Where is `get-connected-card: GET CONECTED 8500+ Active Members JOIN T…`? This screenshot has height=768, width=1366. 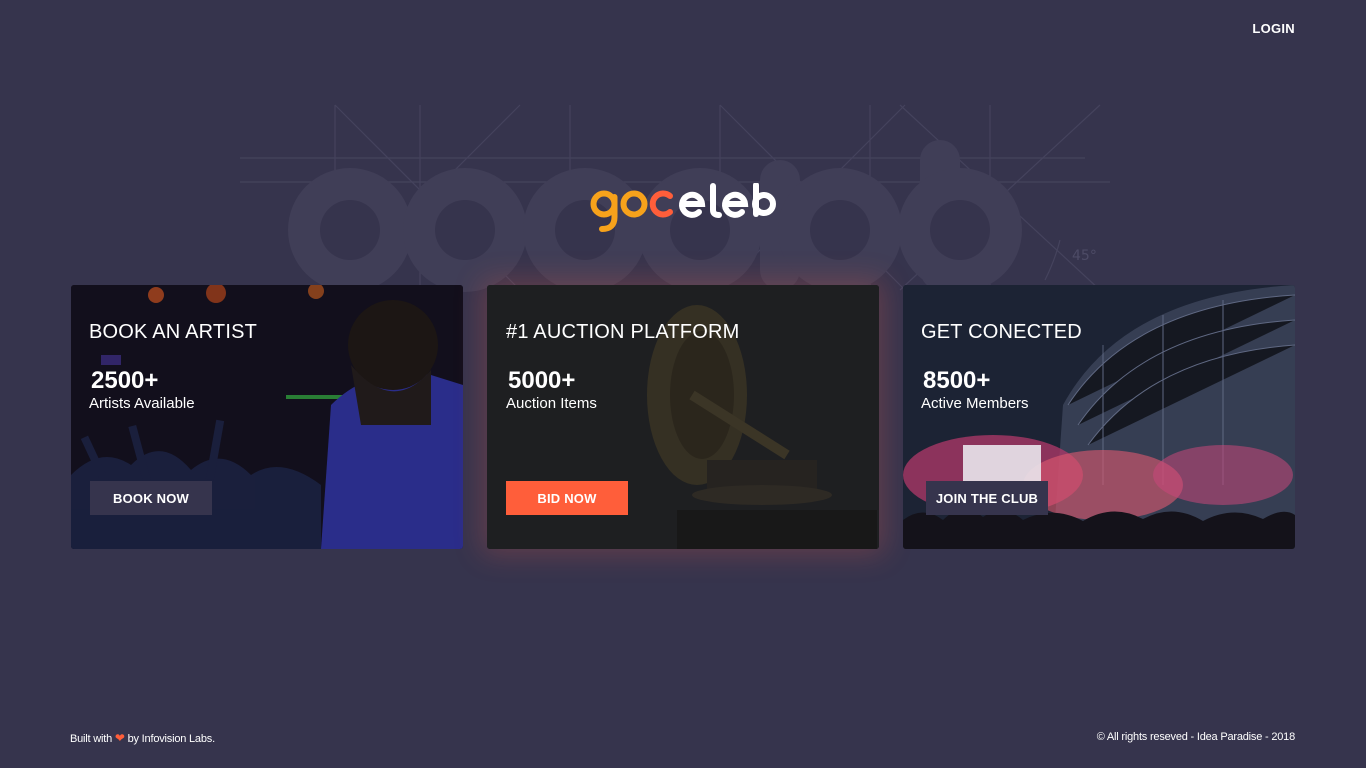 get-connected-card: GET CONECTED 8500+ Active Members JOIN T… is located at coordinates (1099, 417).